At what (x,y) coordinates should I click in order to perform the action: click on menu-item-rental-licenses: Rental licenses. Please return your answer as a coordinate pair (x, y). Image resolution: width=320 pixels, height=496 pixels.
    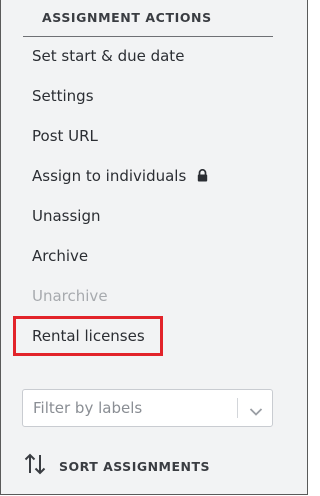
    Looking at the image, I should click on (88, 336).